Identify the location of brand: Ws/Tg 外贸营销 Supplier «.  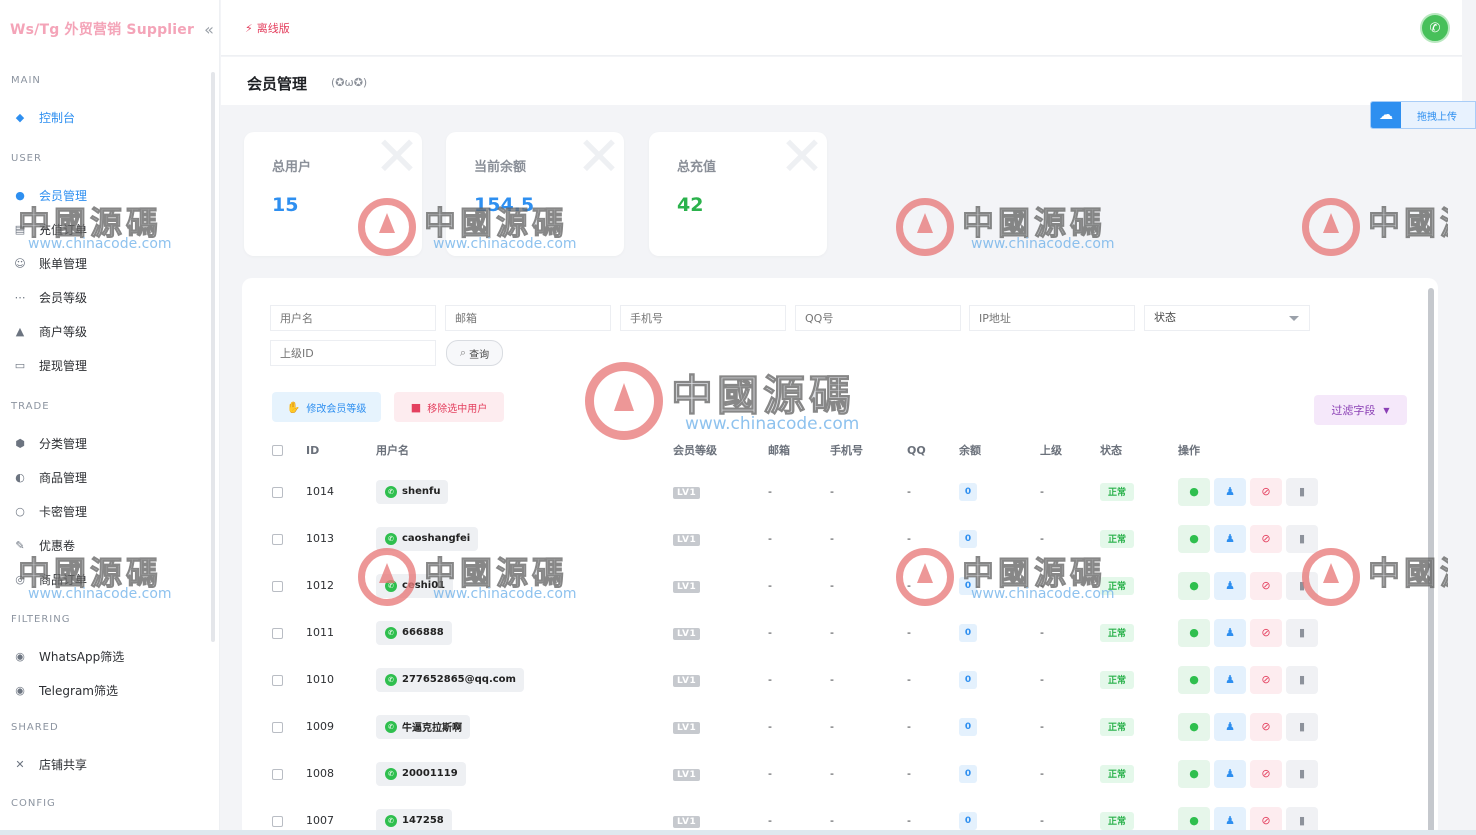
(109, 29).